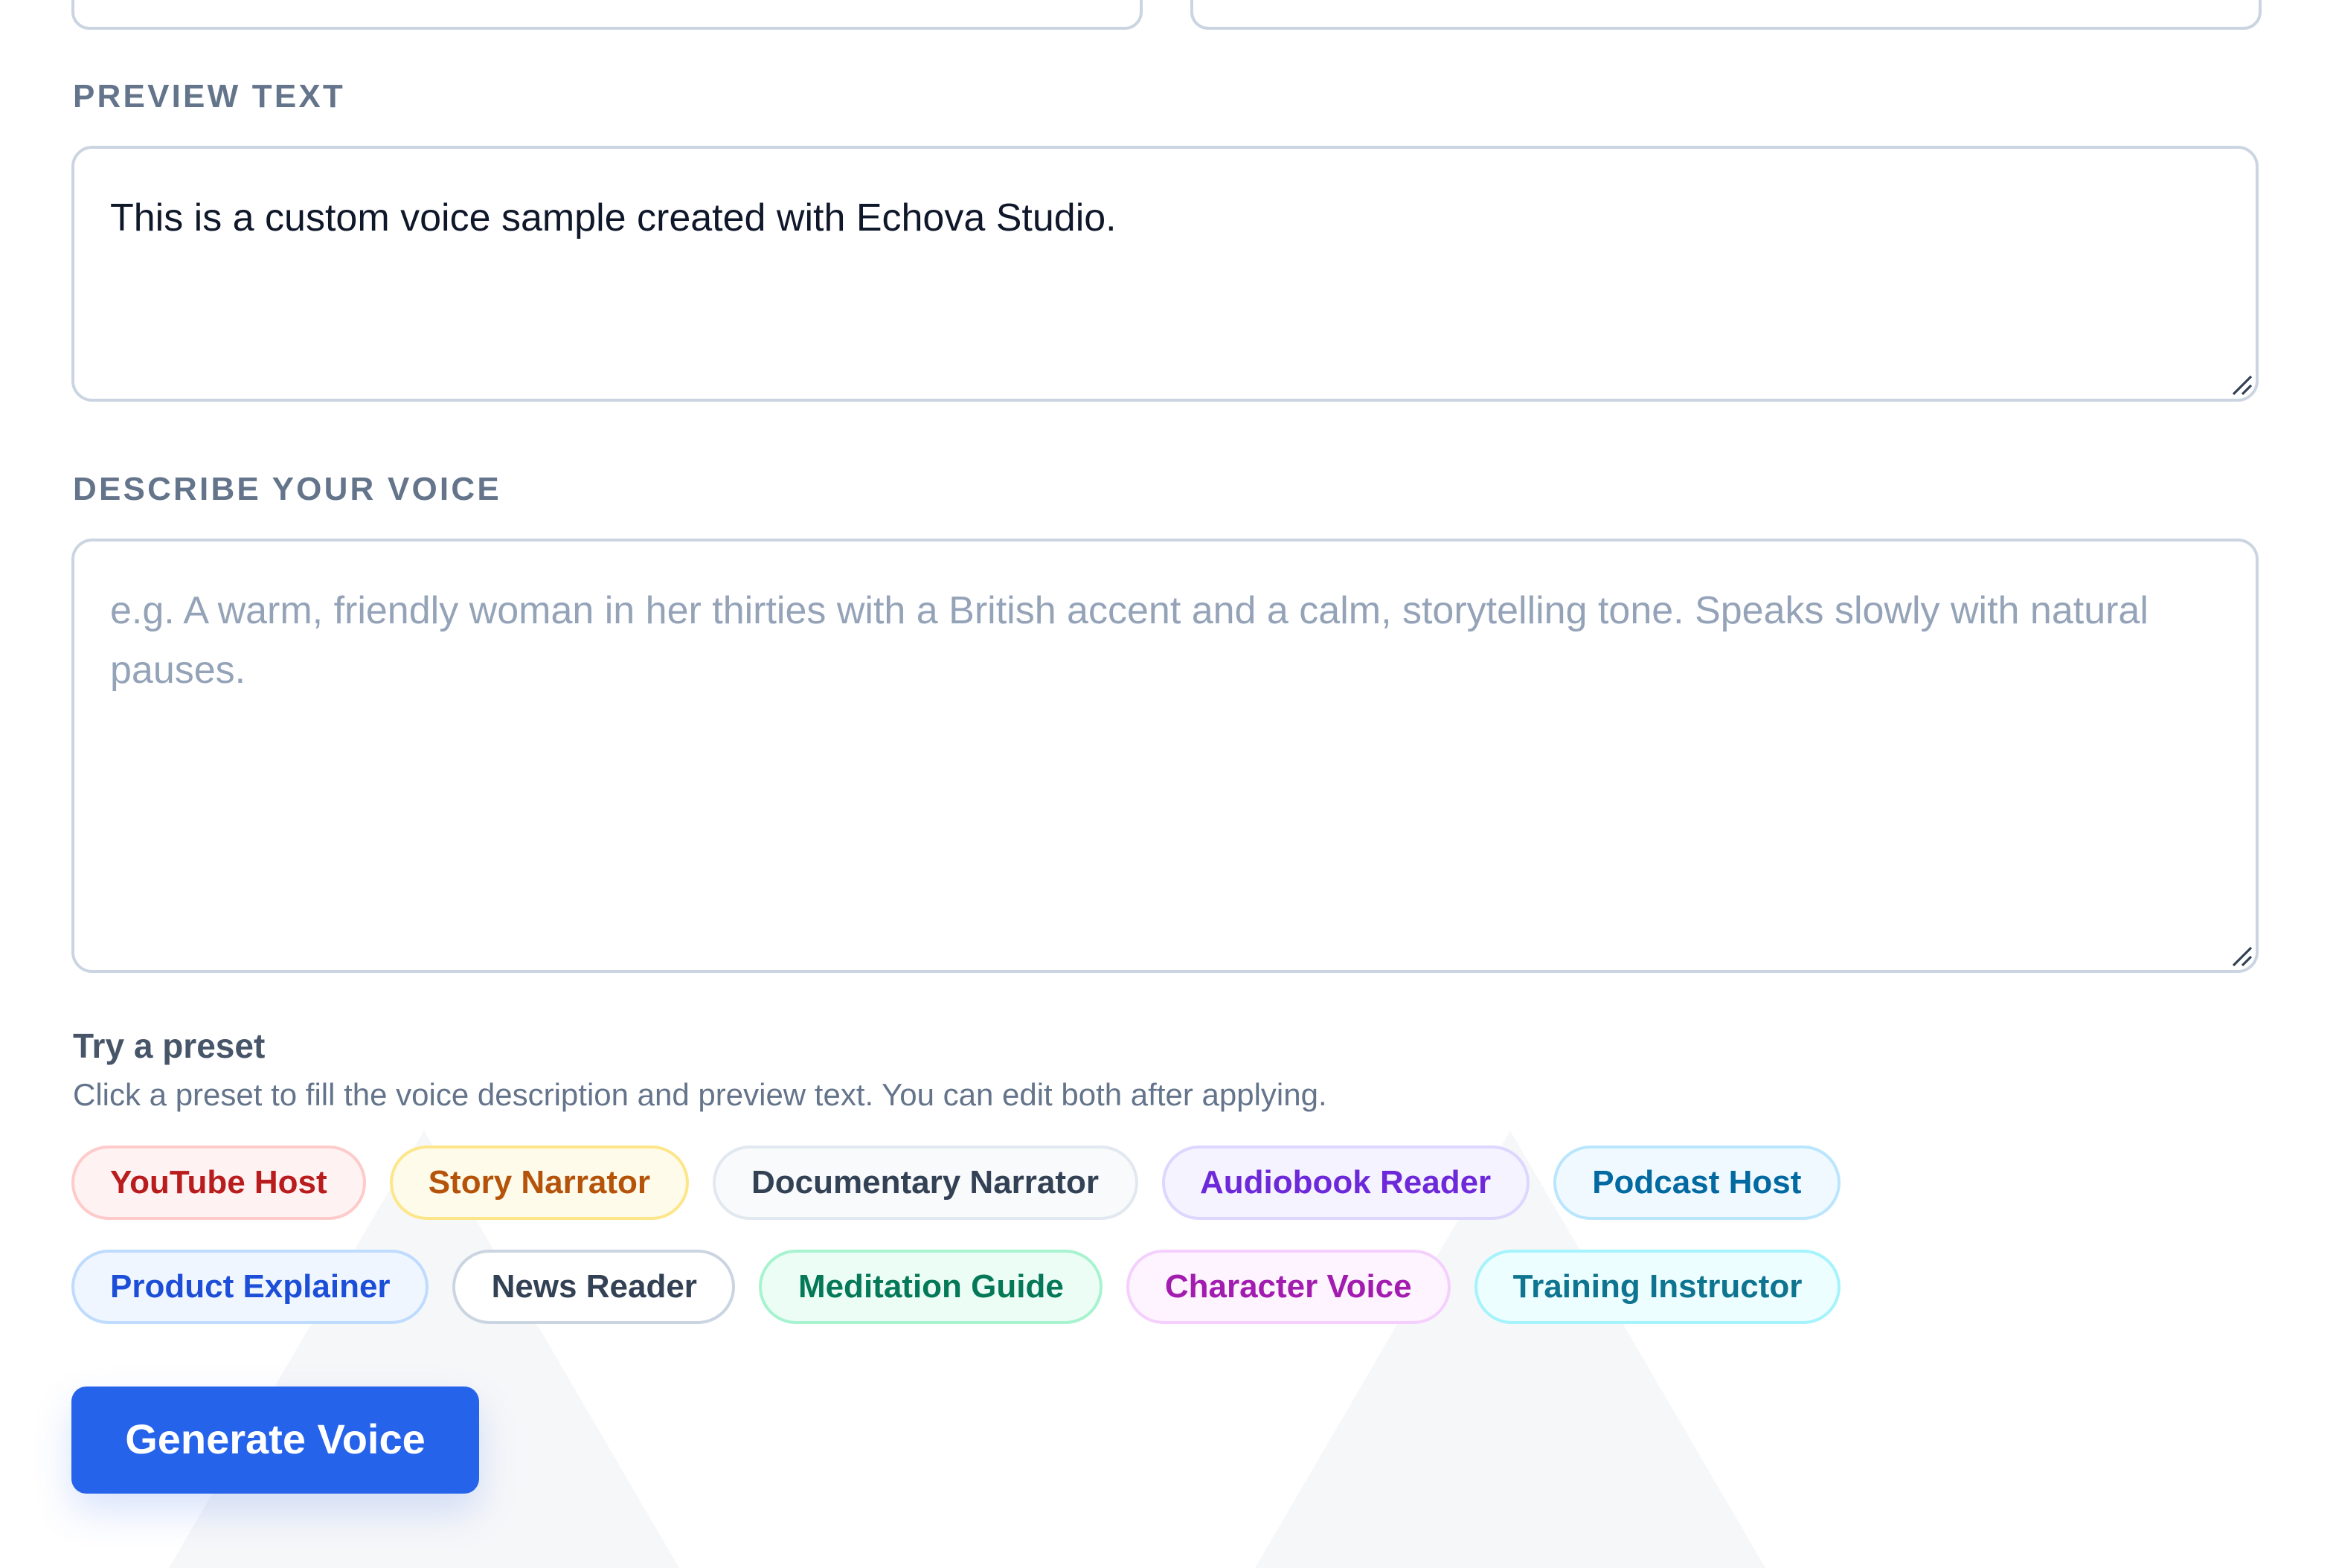  I want to click on upper-right-field, so click(1726, 15).